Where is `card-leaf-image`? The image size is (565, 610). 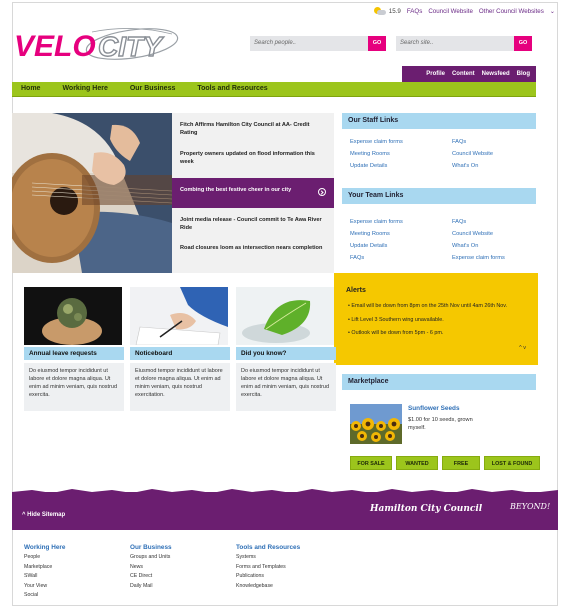
card-leaf-image is located at coordinates (285, 316).